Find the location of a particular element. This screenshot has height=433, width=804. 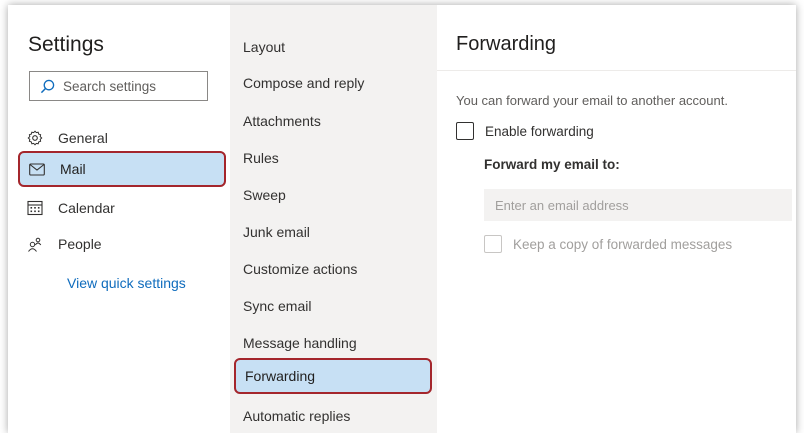

subnav-sweep: Sweep is located at coordinates (264, 195).